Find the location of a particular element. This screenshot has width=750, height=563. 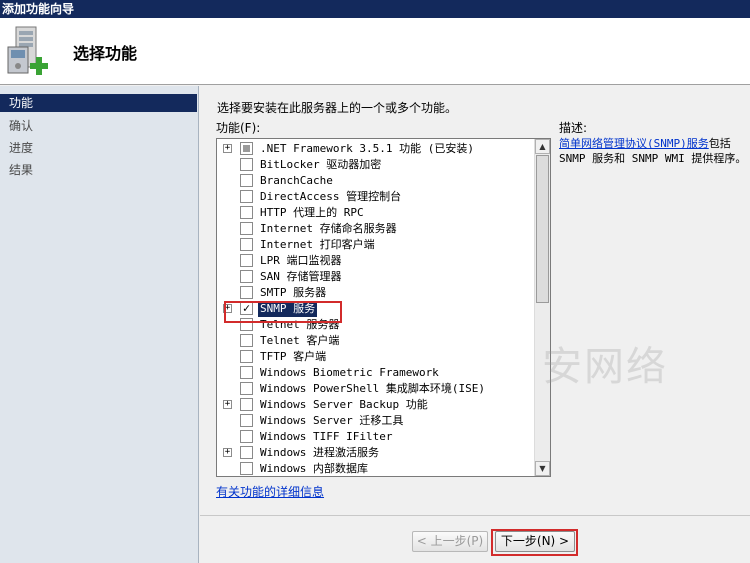

window-title: 添加功能向导 is located at coordinates (375, 9).